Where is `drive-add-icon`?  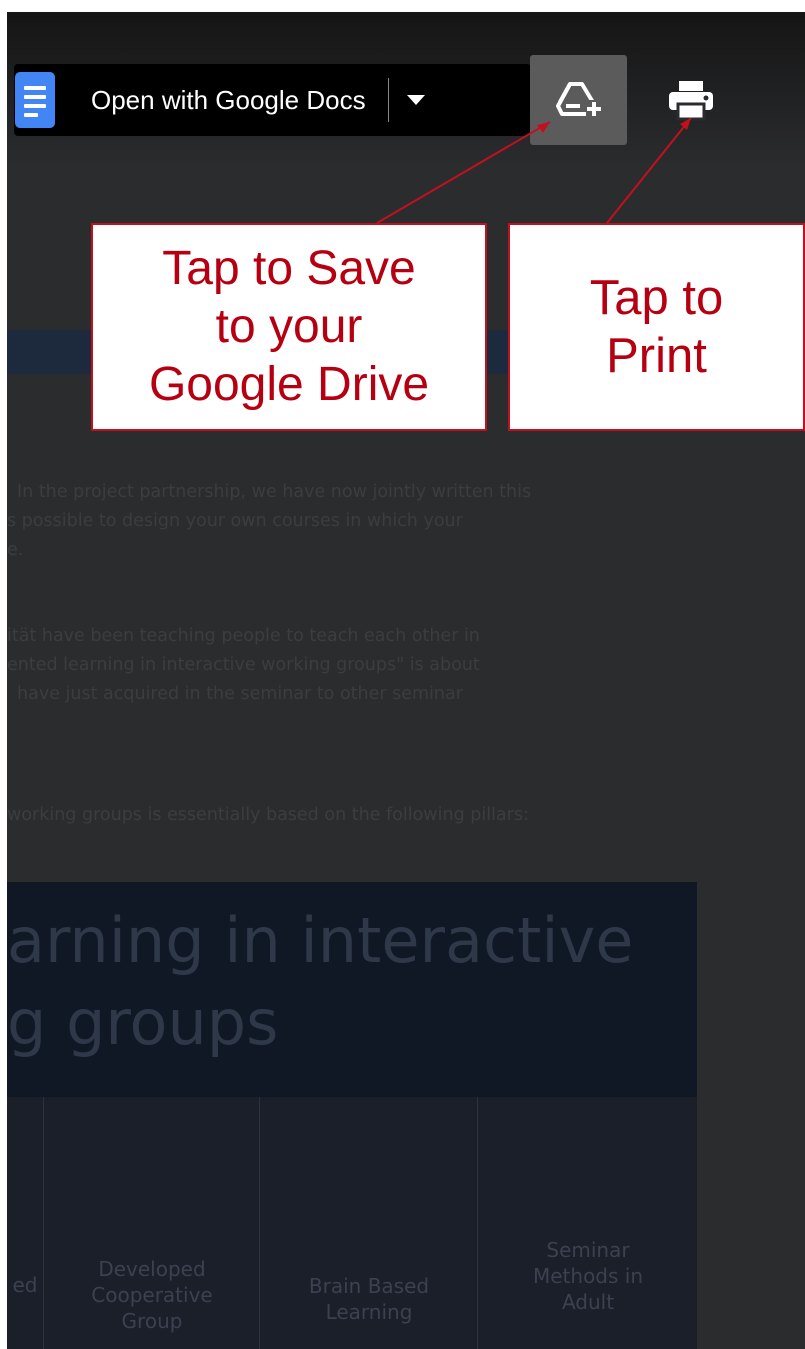 drive-add-icon is located at coordinates (578, 99).